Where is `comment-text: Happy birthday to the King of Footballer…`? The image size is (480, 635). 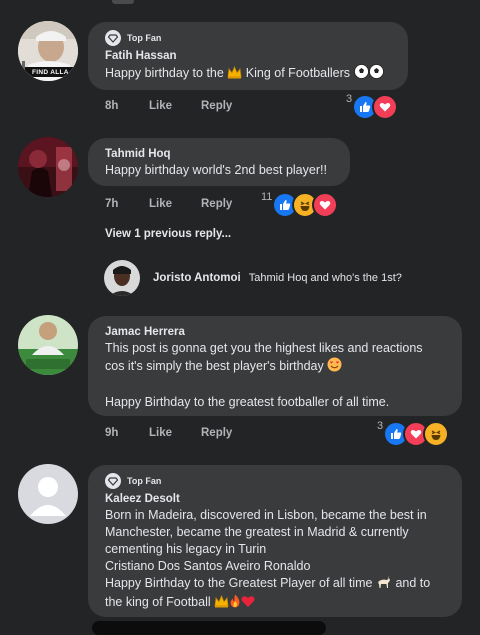 comment-text: Happy birthday to the King of Footballer… is located at coordinates (249, 74).